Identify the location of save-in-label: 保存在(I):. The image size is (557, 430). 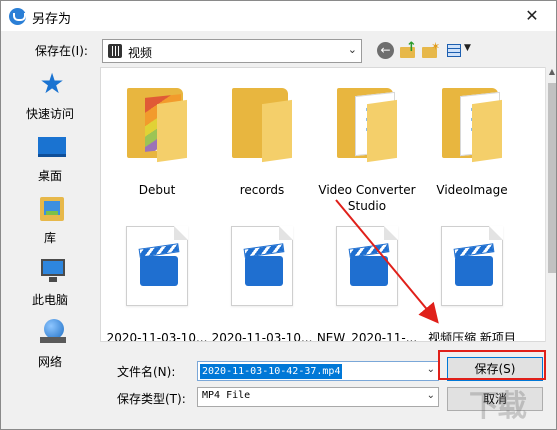
(61, 51).